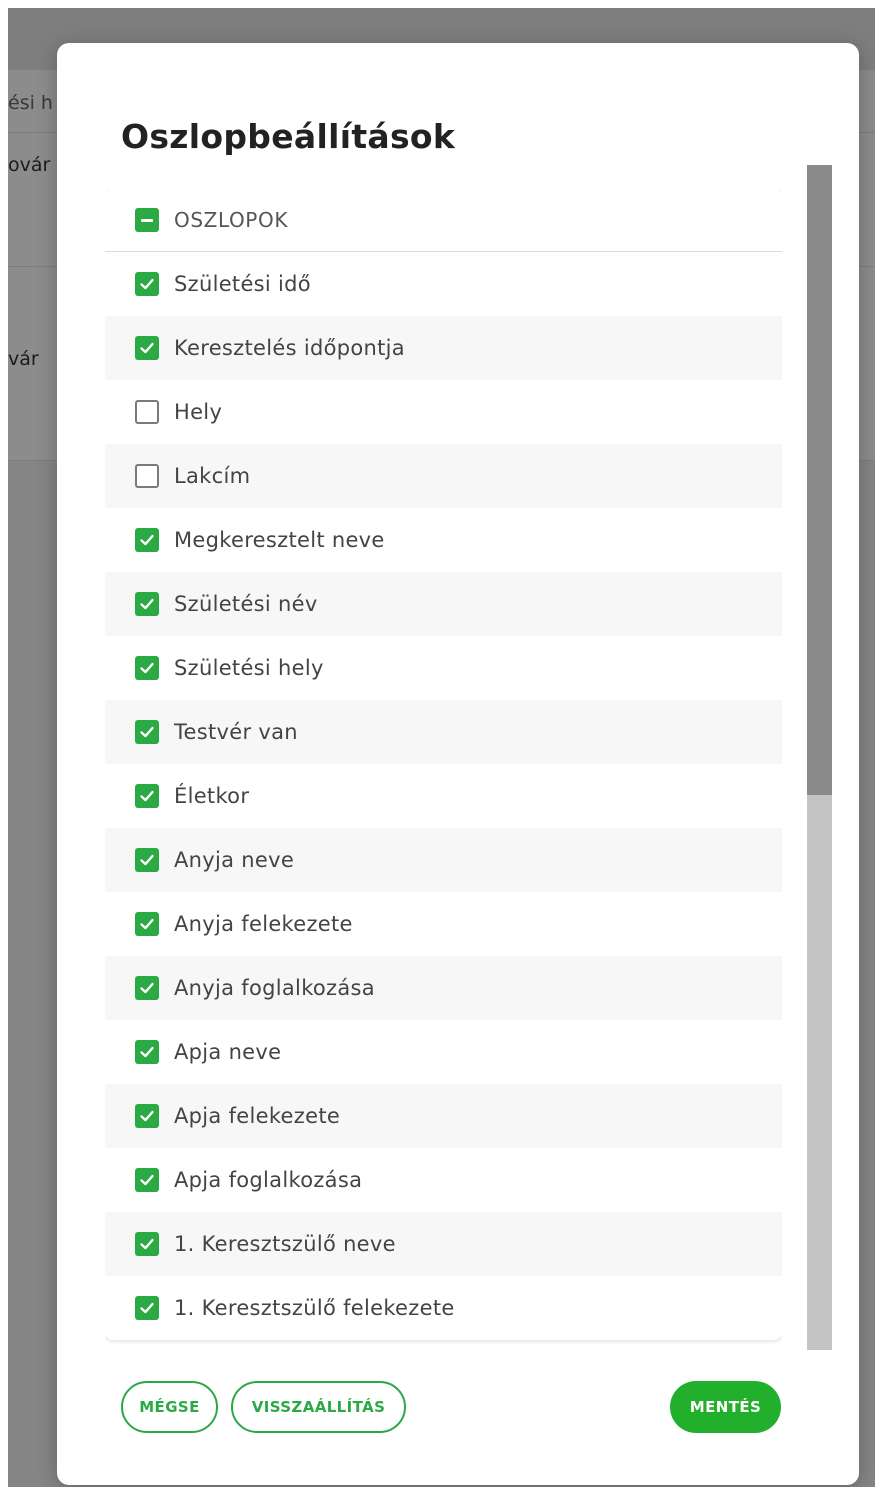 The image size is (875, 1487). What do you see at coordinates (212, 476) in the screenshot?
I see `column-option-label: Lakcím` at bounding box center [212, 476].